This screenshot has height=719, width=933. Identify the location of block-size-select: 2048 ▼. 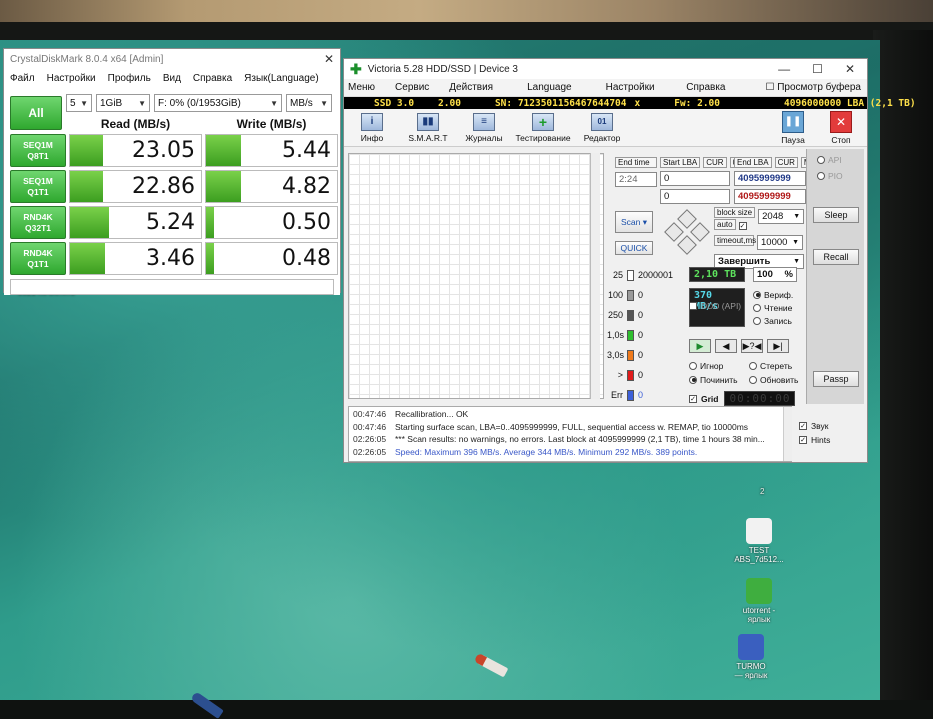
(781, 216).